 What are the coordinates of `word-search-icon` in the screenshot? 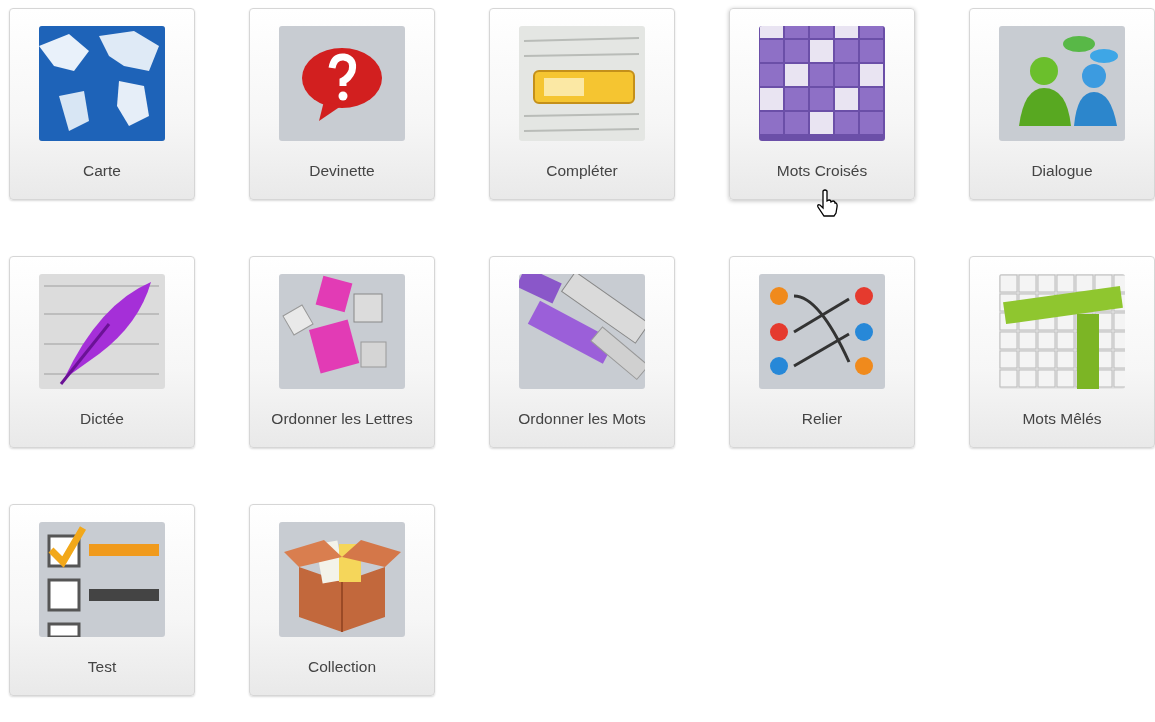 It's located at (1062, 331).